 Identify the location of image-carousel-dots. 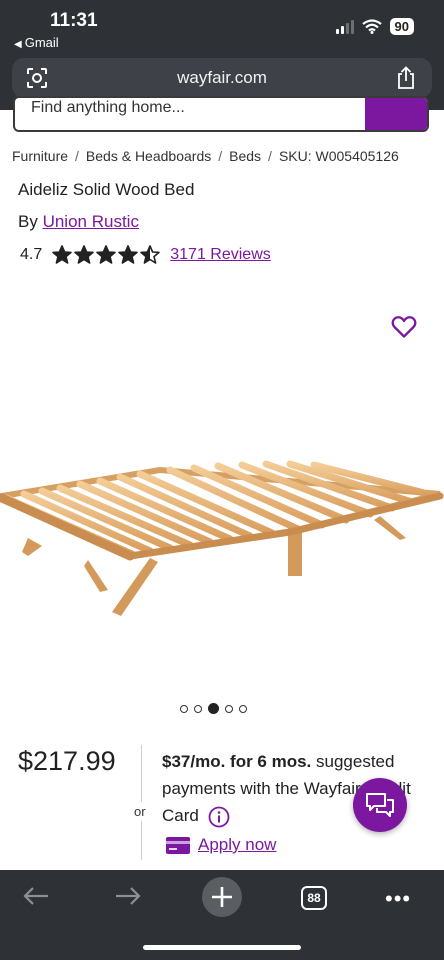
(213, 708).